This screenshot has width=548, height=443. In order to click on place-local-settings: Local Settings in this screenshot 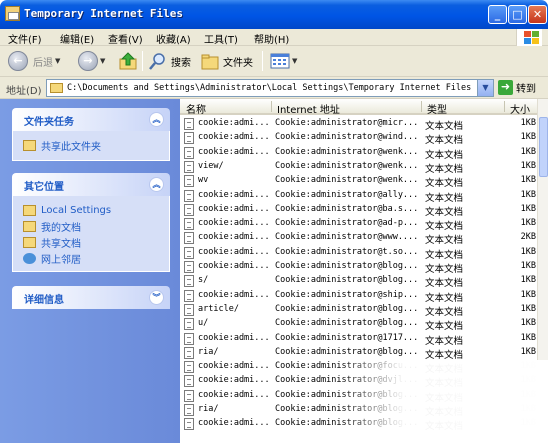, I will do `click(91, 210)`.